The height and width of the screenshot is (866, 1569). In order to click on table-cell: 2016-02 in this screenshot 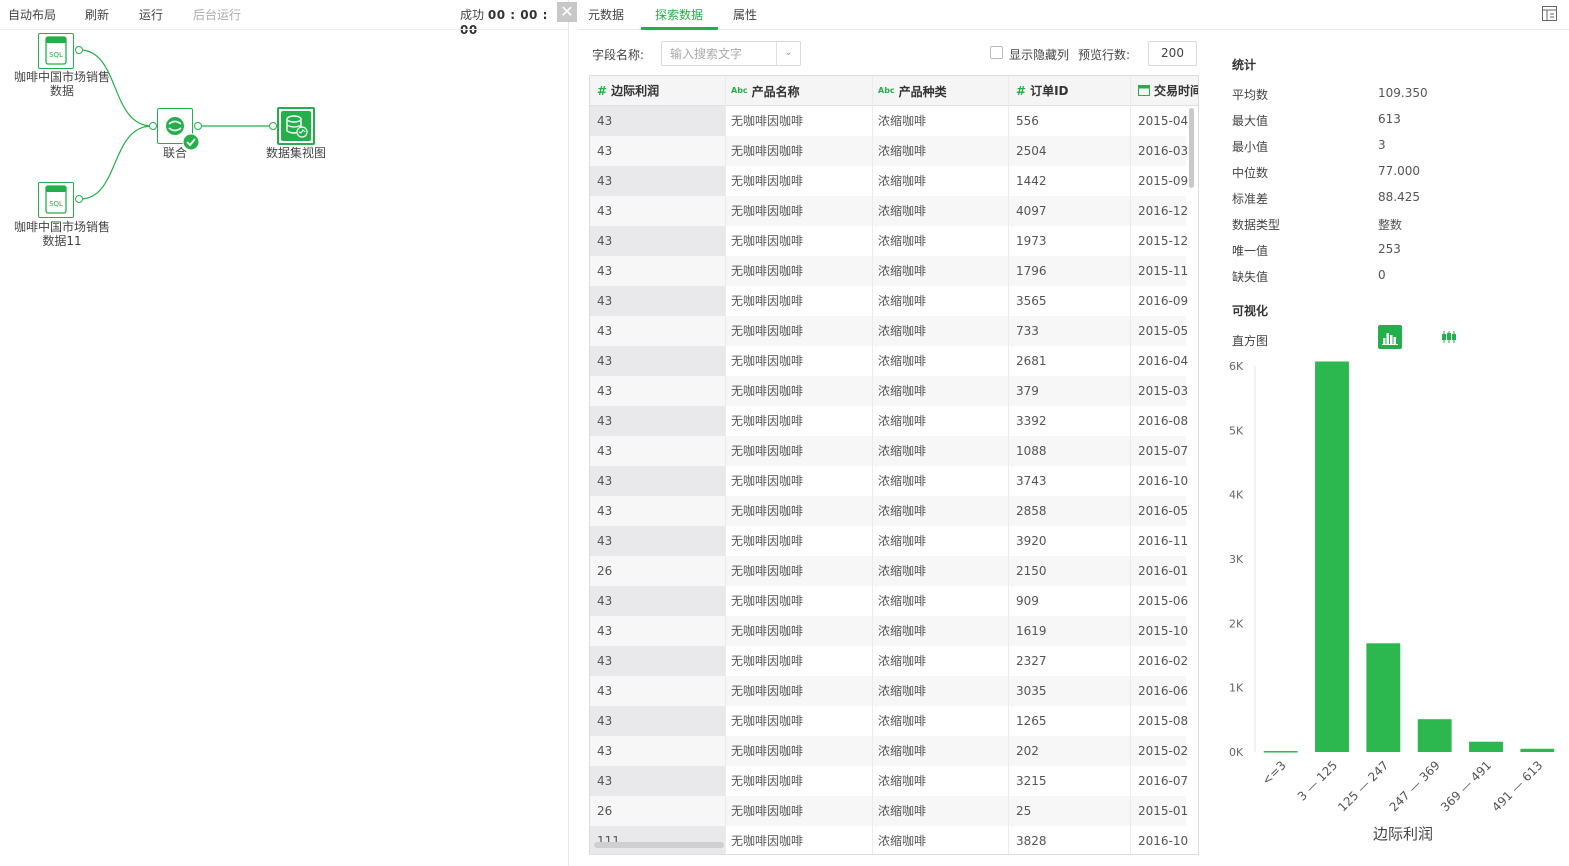, I will do `click(1163, 661)`.